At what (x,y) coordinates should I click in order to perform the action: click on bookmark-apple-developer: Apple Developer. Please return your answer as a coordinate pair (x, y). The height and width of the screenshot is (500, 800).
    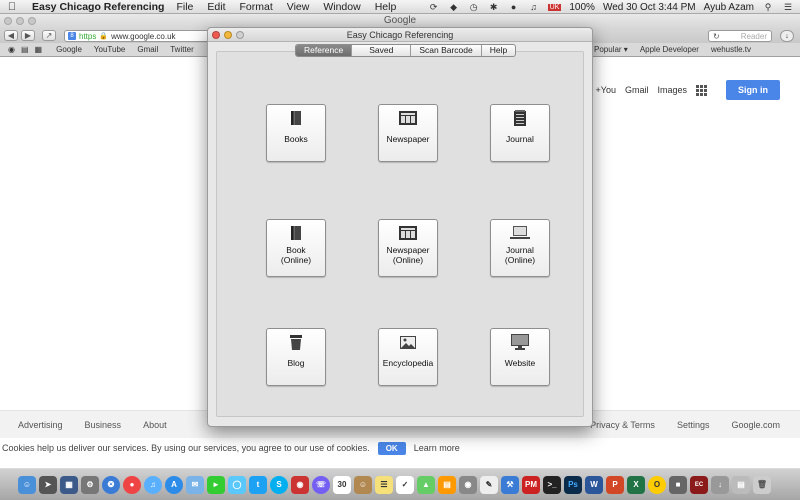
    Looking at the image, I should click on (669, 49).